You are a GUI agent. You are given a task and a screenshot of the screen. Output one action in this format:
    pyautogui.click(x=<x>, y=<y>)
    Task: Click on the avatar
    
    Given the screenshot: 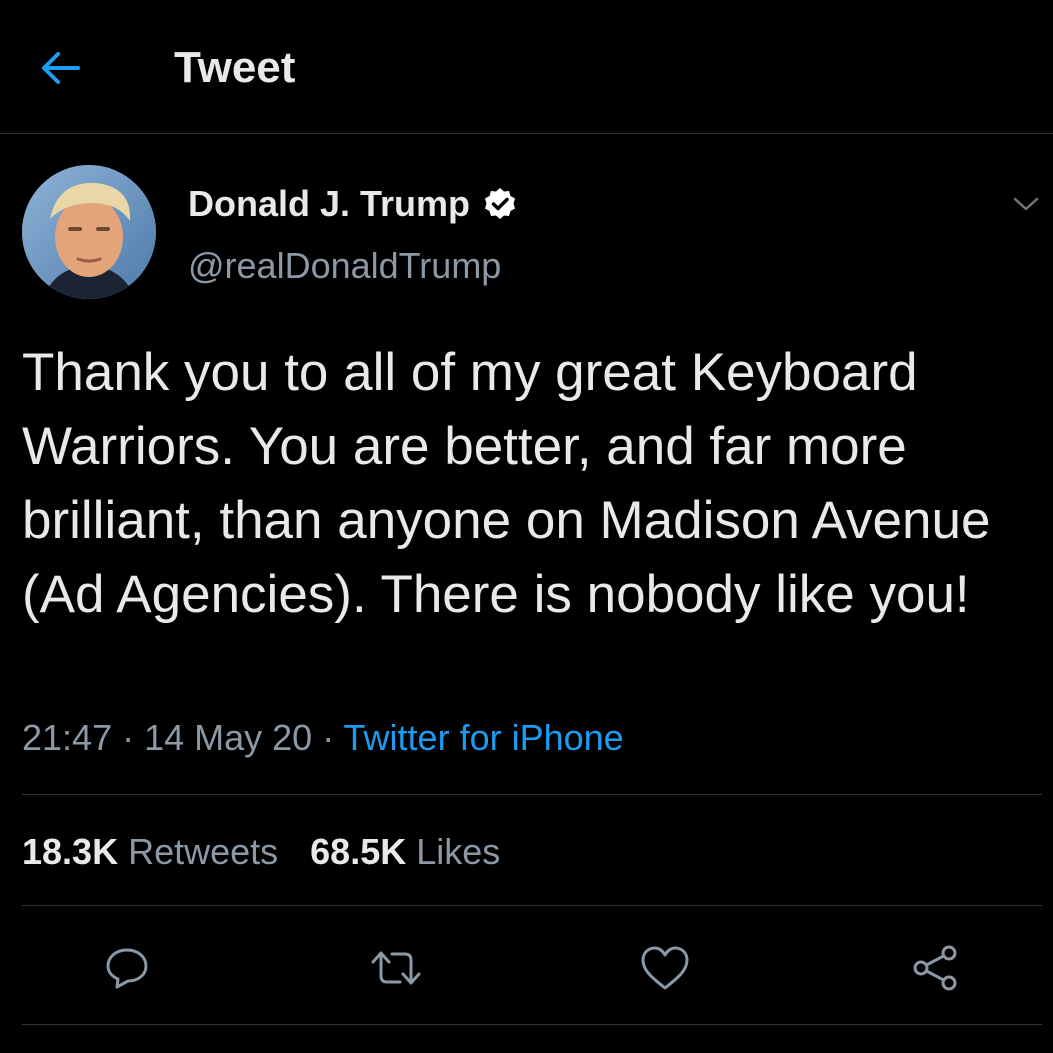 What is the action you would take?
    pyautogui.click(x=89, y=232)
    